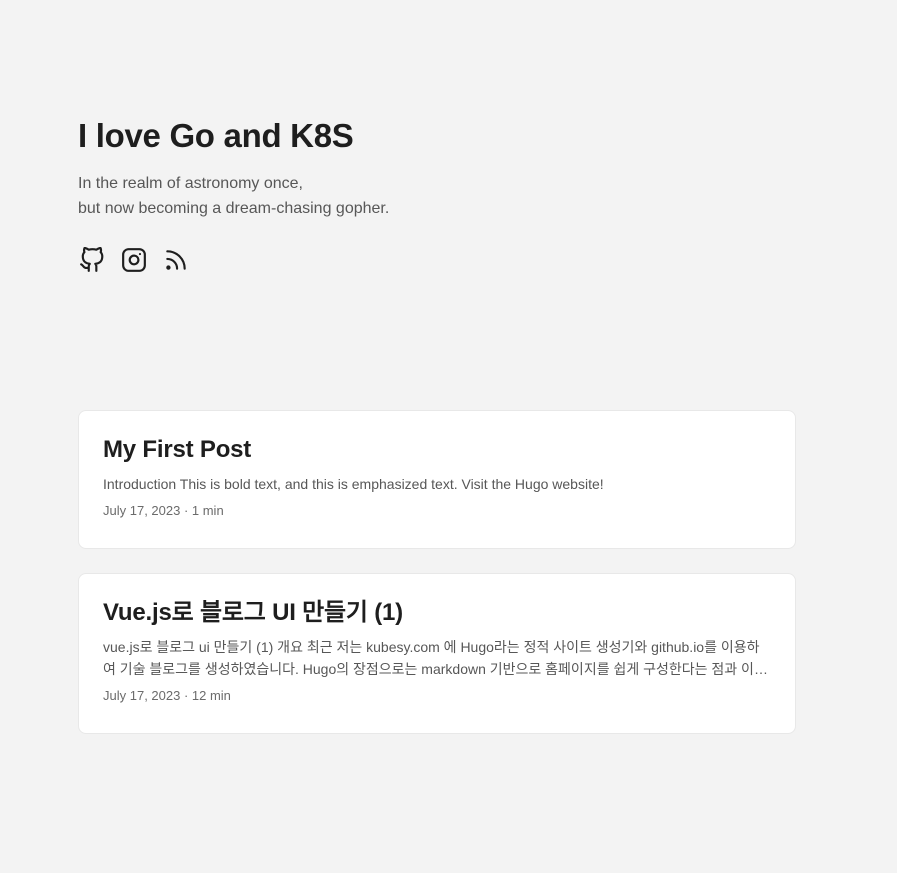 The image size is (897, 873). I want to click on instagram-icon, so click(134, 260).